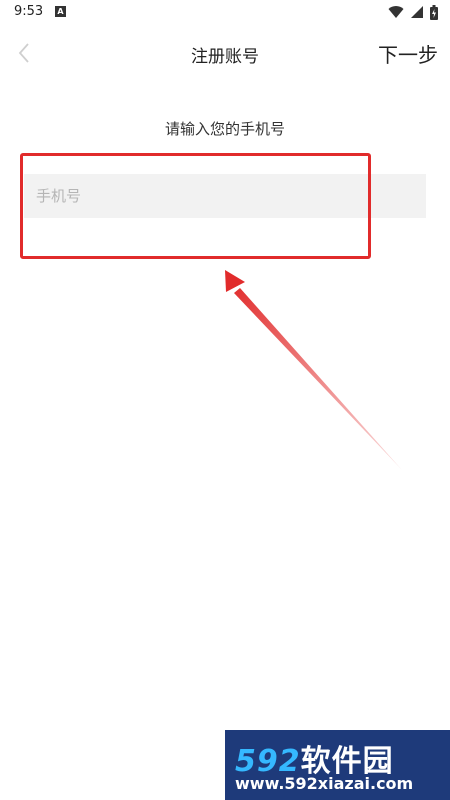 The width and height of the screenshot is (450, 800). What do you see at coordinates (225, 53) in the screenshot?
I see `app-bar: 注册账号 下一步` at bounding box center [225, 53].